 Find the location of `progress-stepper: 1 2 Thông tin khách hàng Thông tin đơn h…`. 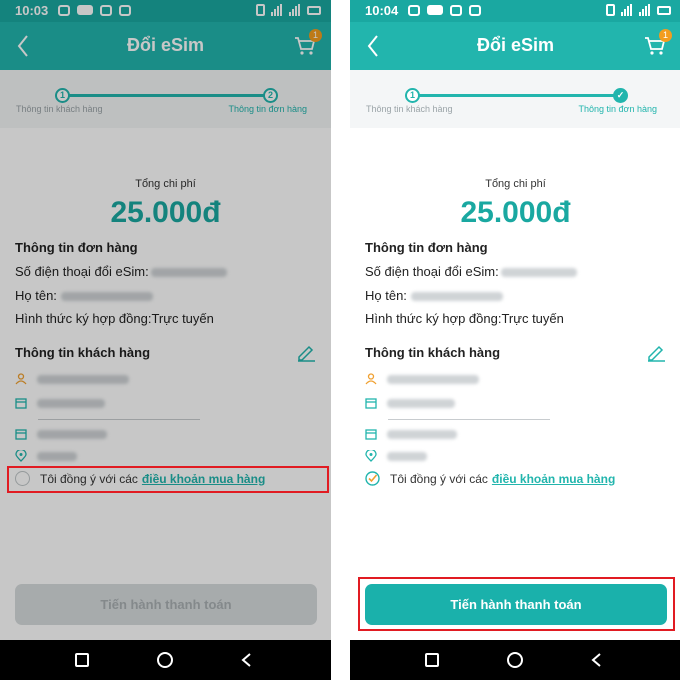

progress-stepper: 1 2 Thông tin khách hàng Thông tin đơn h… is located at coordinates (165, 99).